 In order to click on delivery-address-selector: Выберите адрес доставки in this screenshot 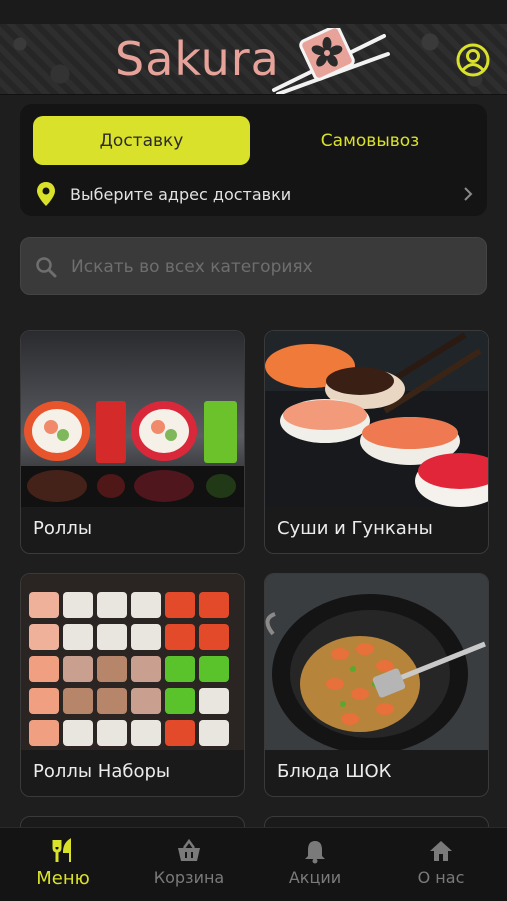, I will do `click(254, 194)`.